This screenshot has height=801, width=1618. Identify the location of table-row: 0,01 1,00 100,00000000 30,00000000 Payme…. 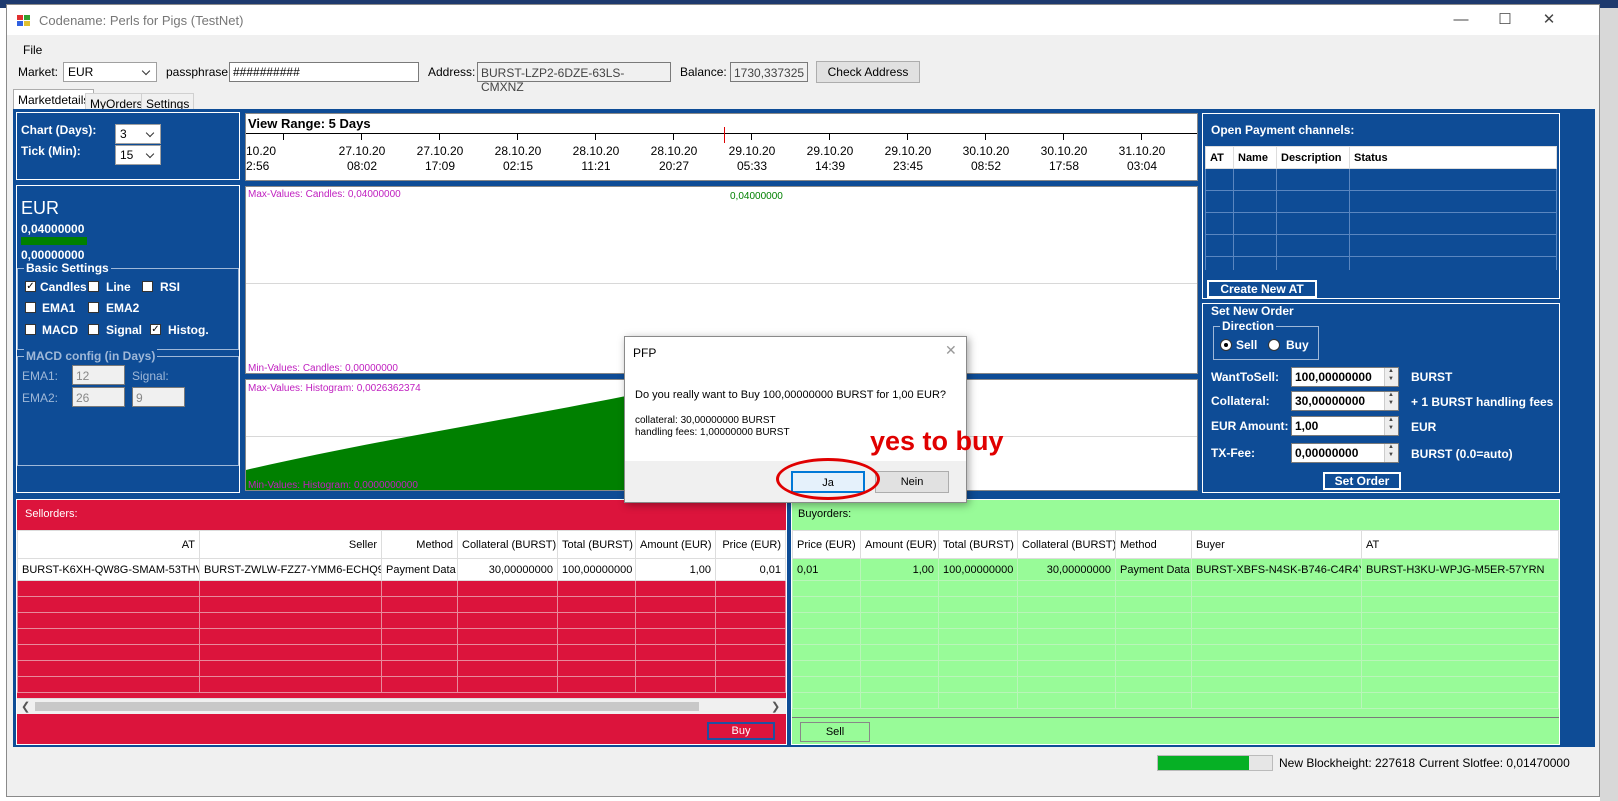
(1175, 569).